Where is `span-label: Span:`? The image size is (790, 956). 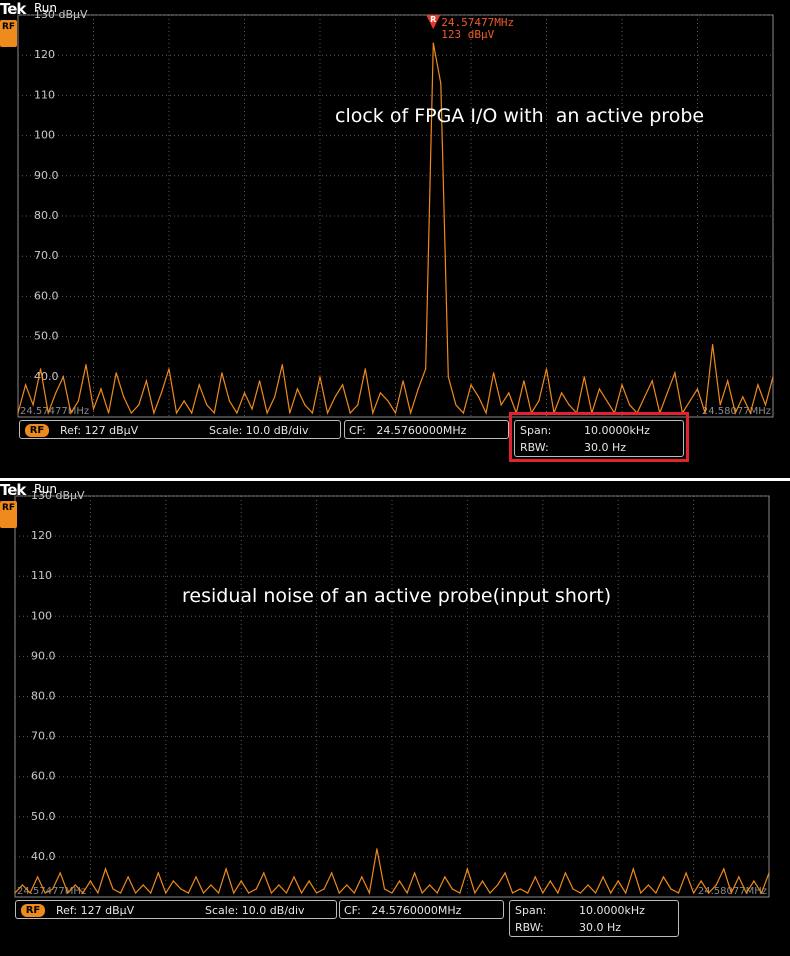
span-label: Span: is located at coordinates (531, 910).